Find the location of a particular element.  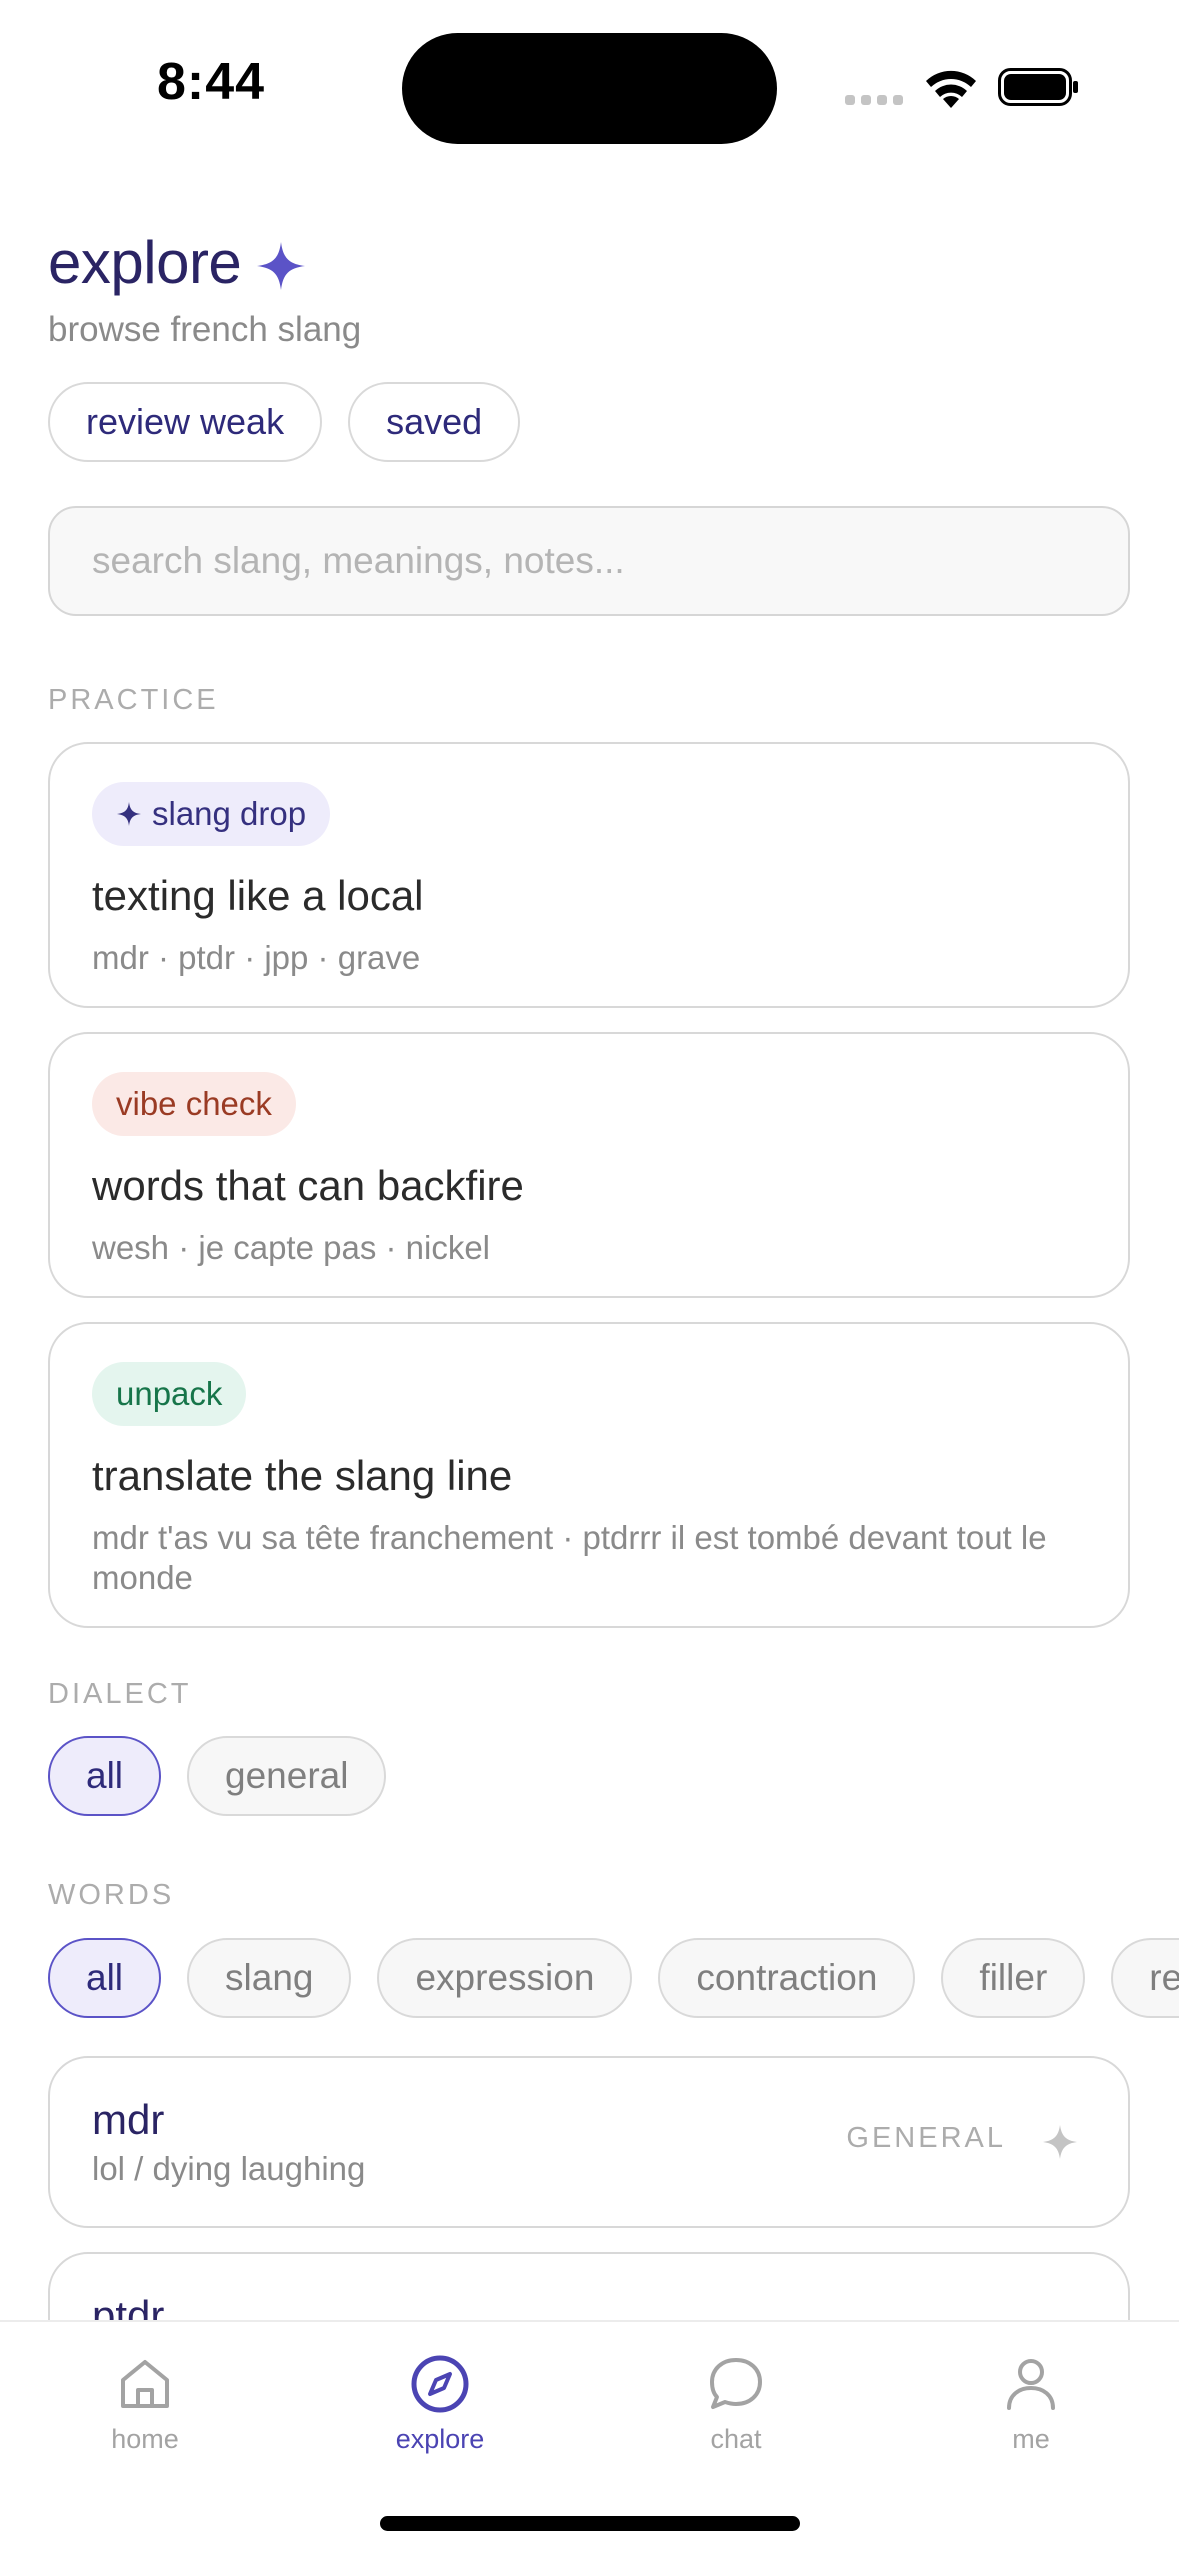

word-dialect-badge: GENERAL is located at coordinates (926, 2138).